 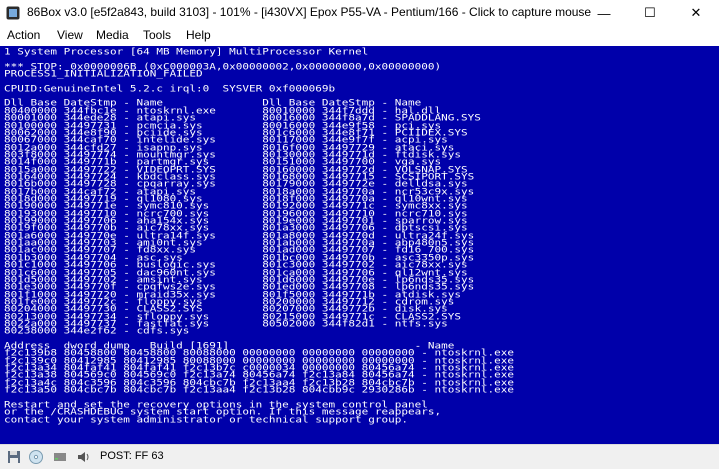 I want to click on post-code-status: POST: FF 63, so click(x=132, y=456).